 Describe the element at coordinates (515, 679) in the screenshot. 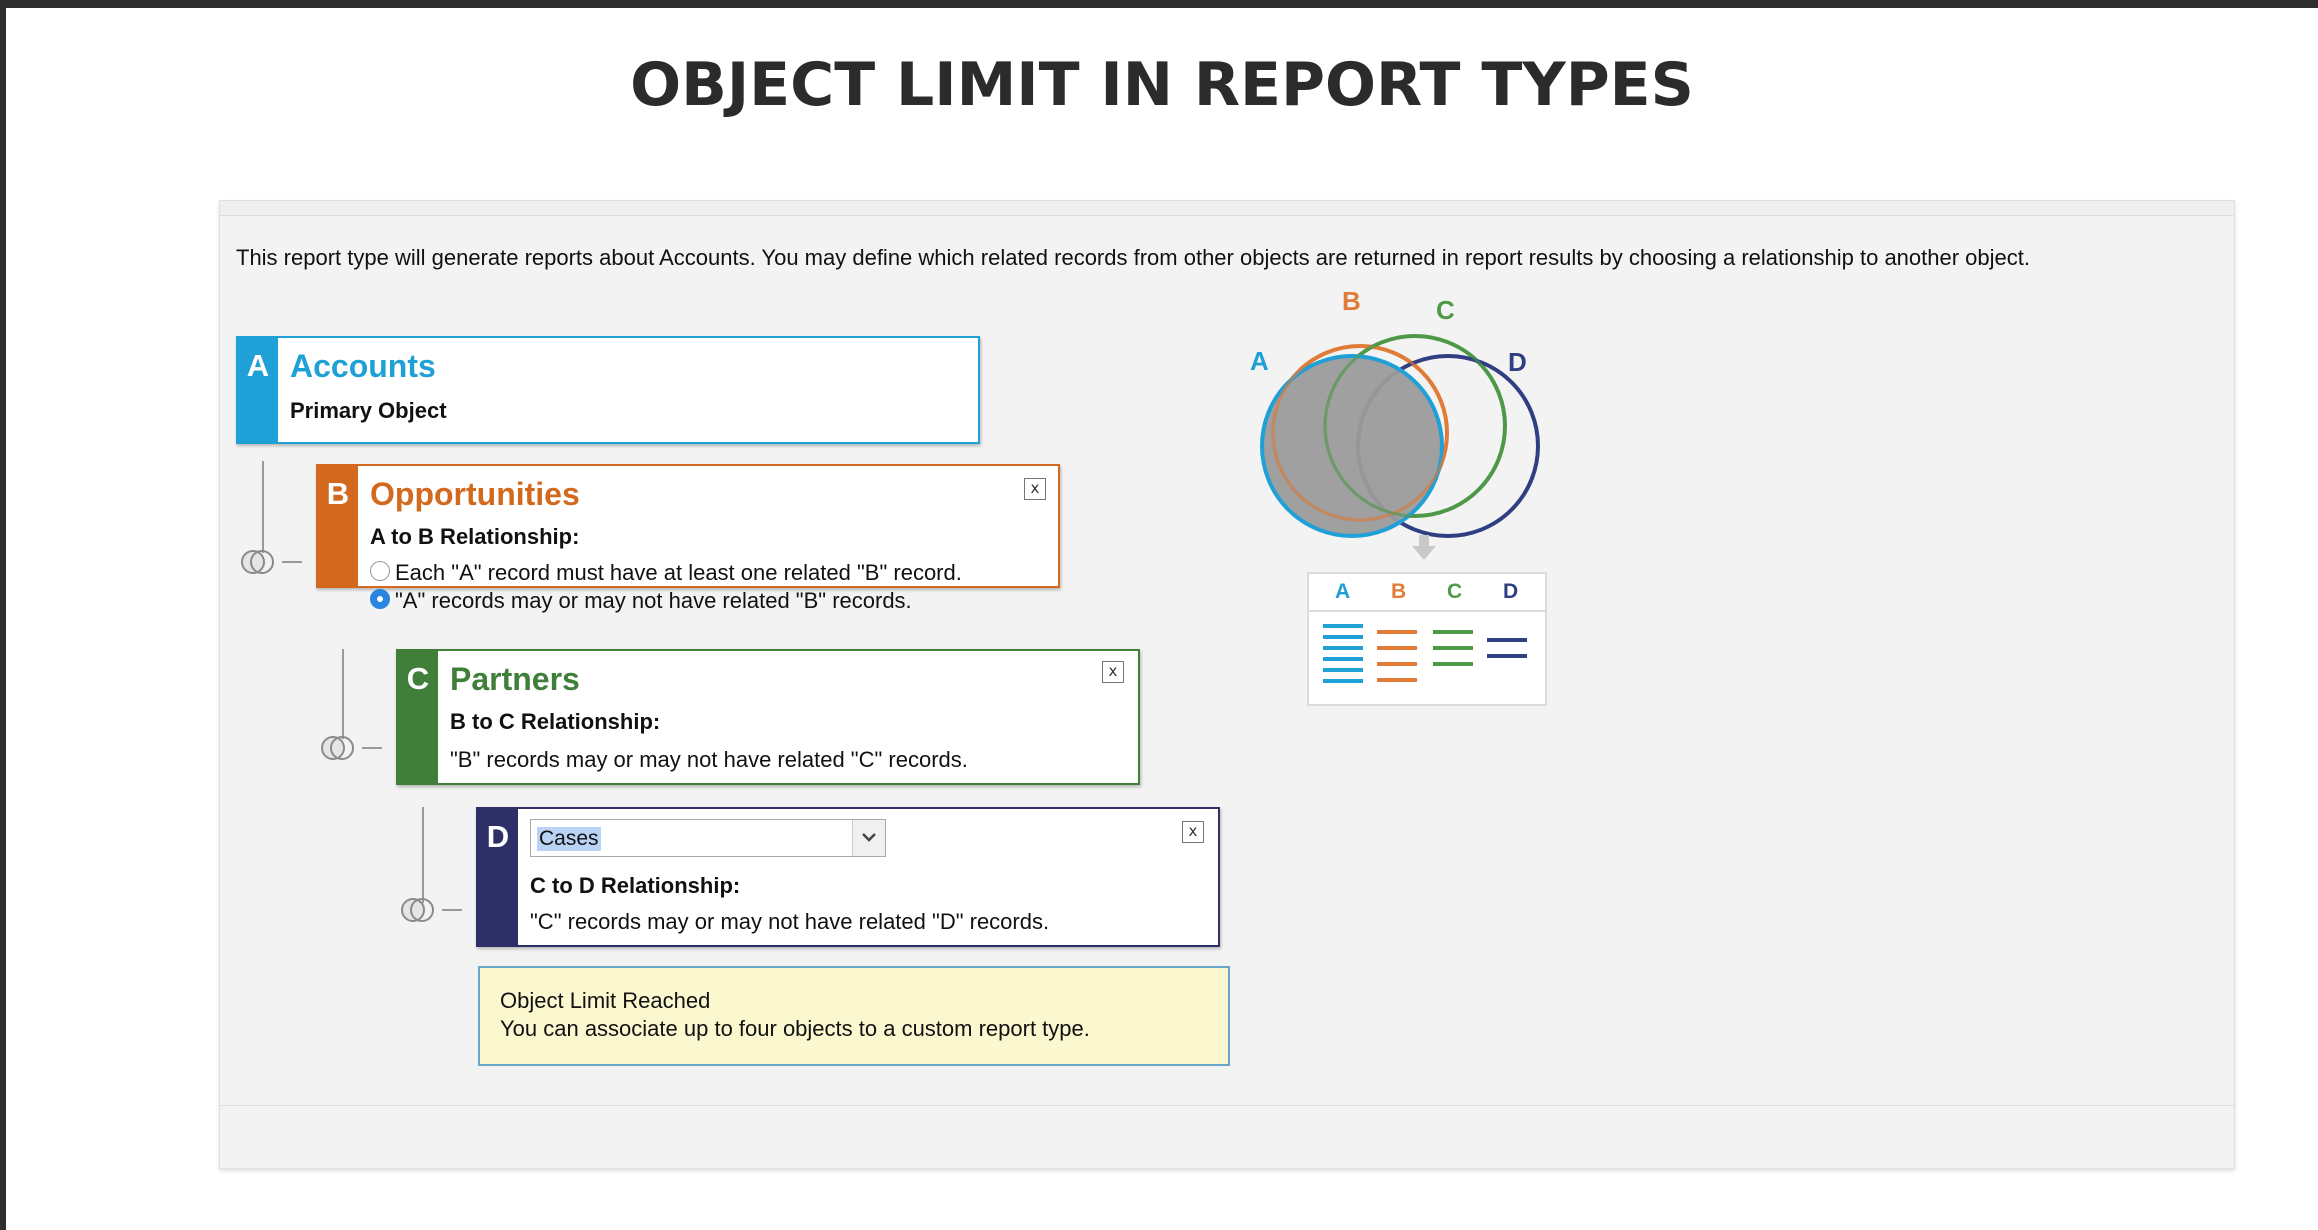

I see `object-c-title: Partners` at that location.